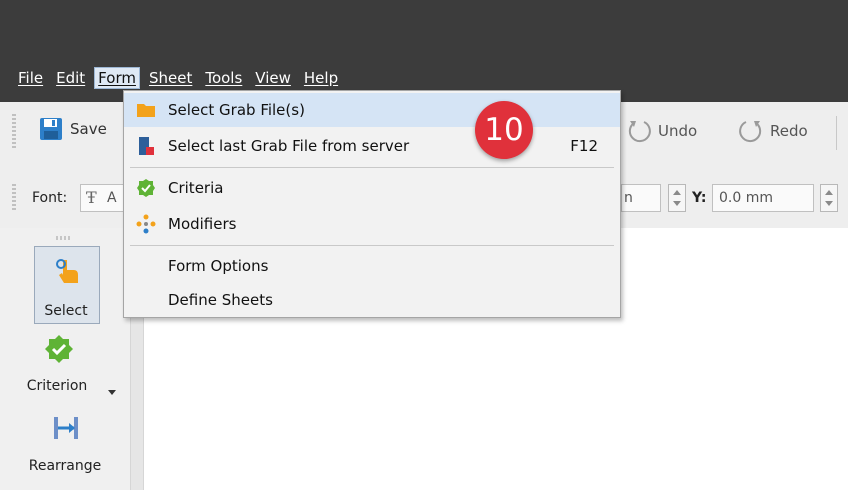 The width and height of the screenshot is (848, 490). I want to click on save-button: Save, so click(72, 129).